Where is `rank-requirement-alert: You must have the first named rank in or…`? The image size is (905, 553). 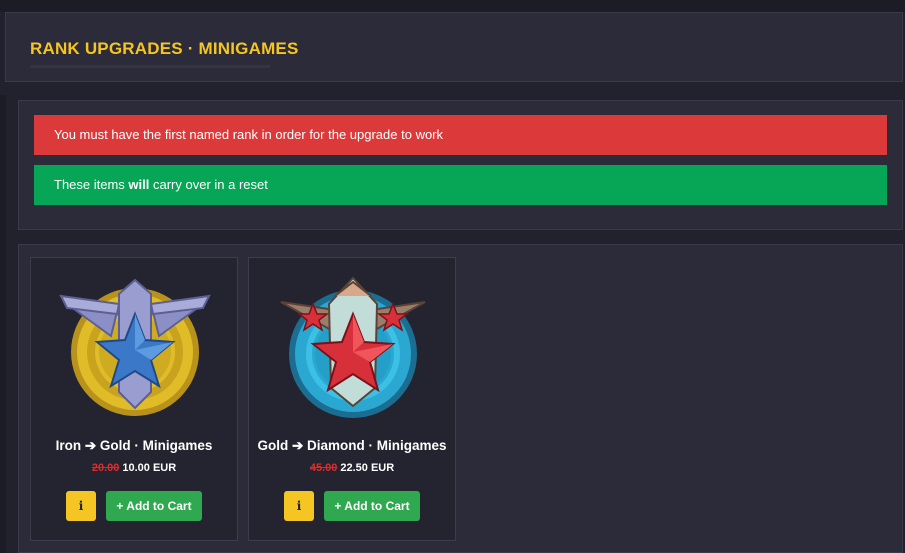 rank-requirement-alert: You must have the first named rank in or… is located at coordinates (460, 135).